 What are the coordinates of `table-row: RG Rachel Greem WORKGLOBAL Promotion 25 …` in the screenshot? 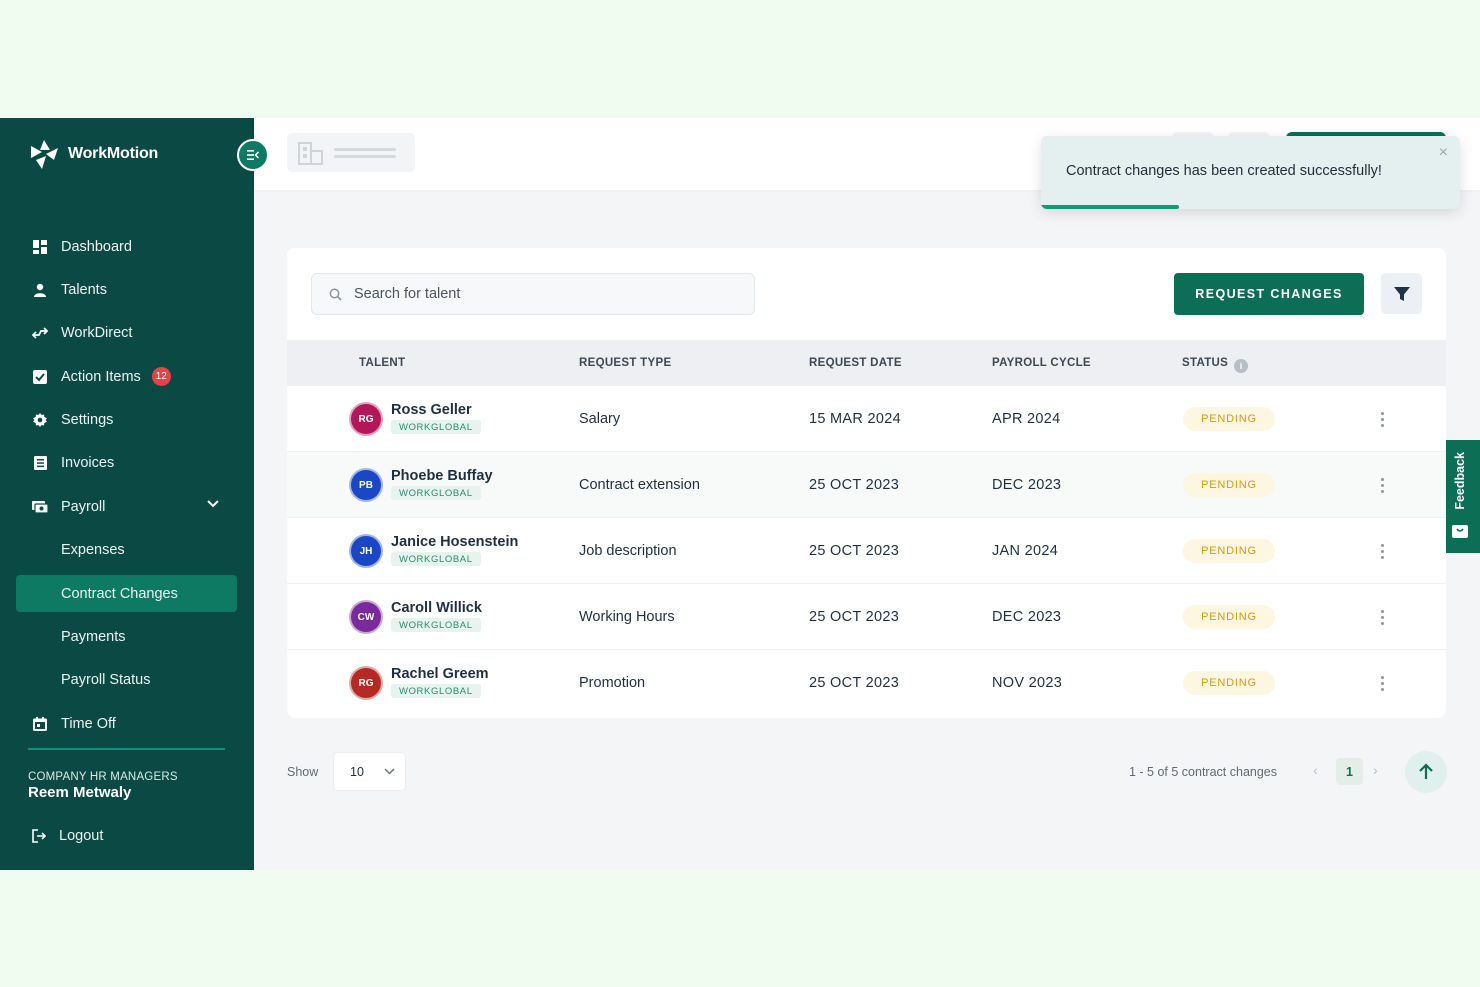 It's located at (866, 683).